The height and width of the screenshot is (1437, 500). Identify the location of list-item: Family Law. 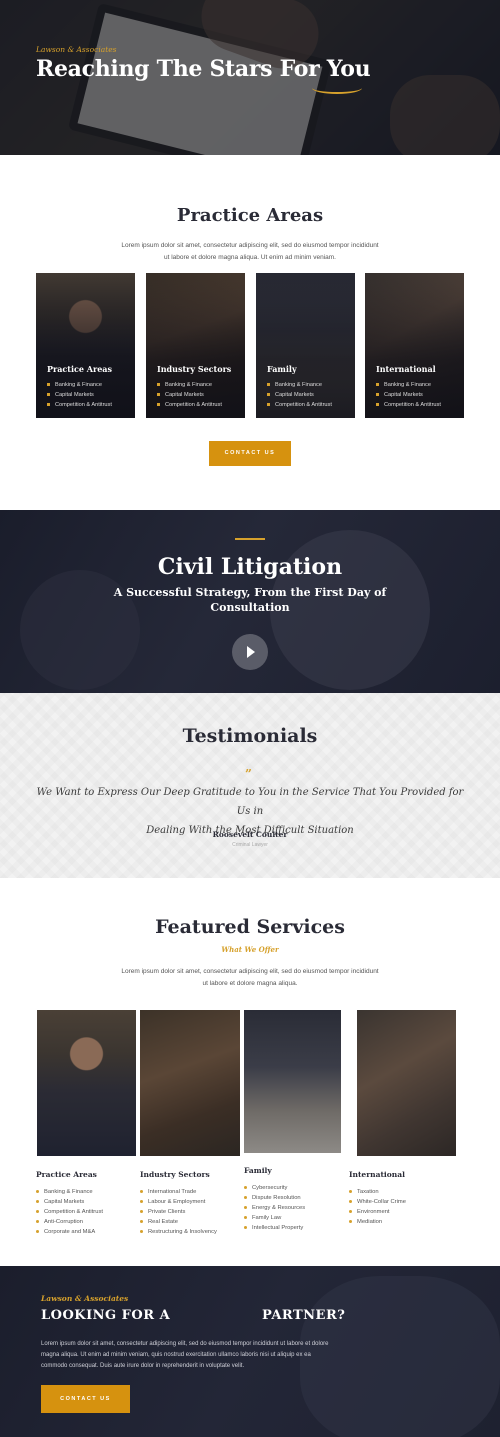
(274, 1218).